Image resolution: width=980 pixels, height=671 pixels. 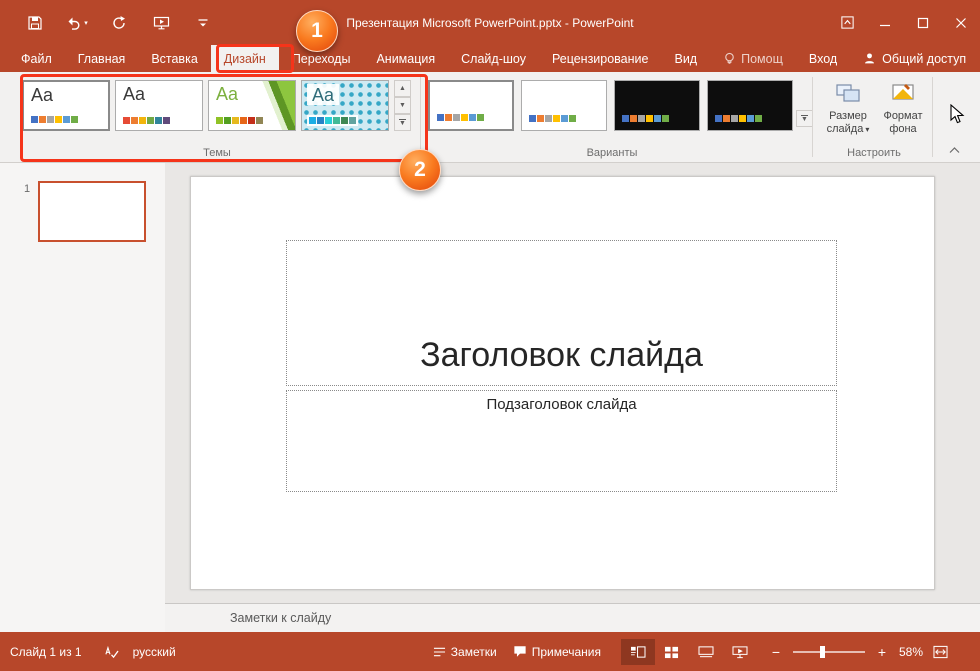 I want to click on minimize-icon, so click(x=885, y=25).